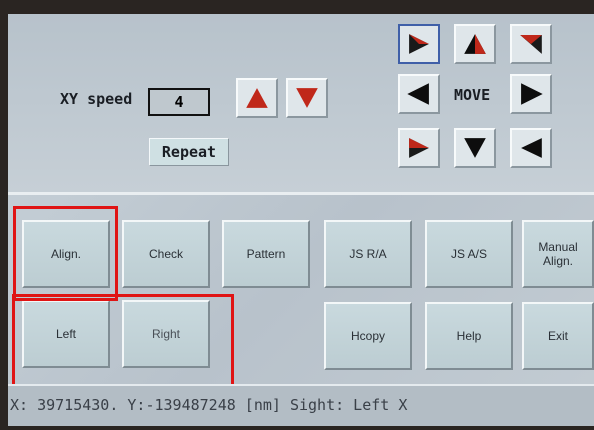  Describe the element at coordinates (469, 336) in the screenshot. I see `help-button: Help` at that location.